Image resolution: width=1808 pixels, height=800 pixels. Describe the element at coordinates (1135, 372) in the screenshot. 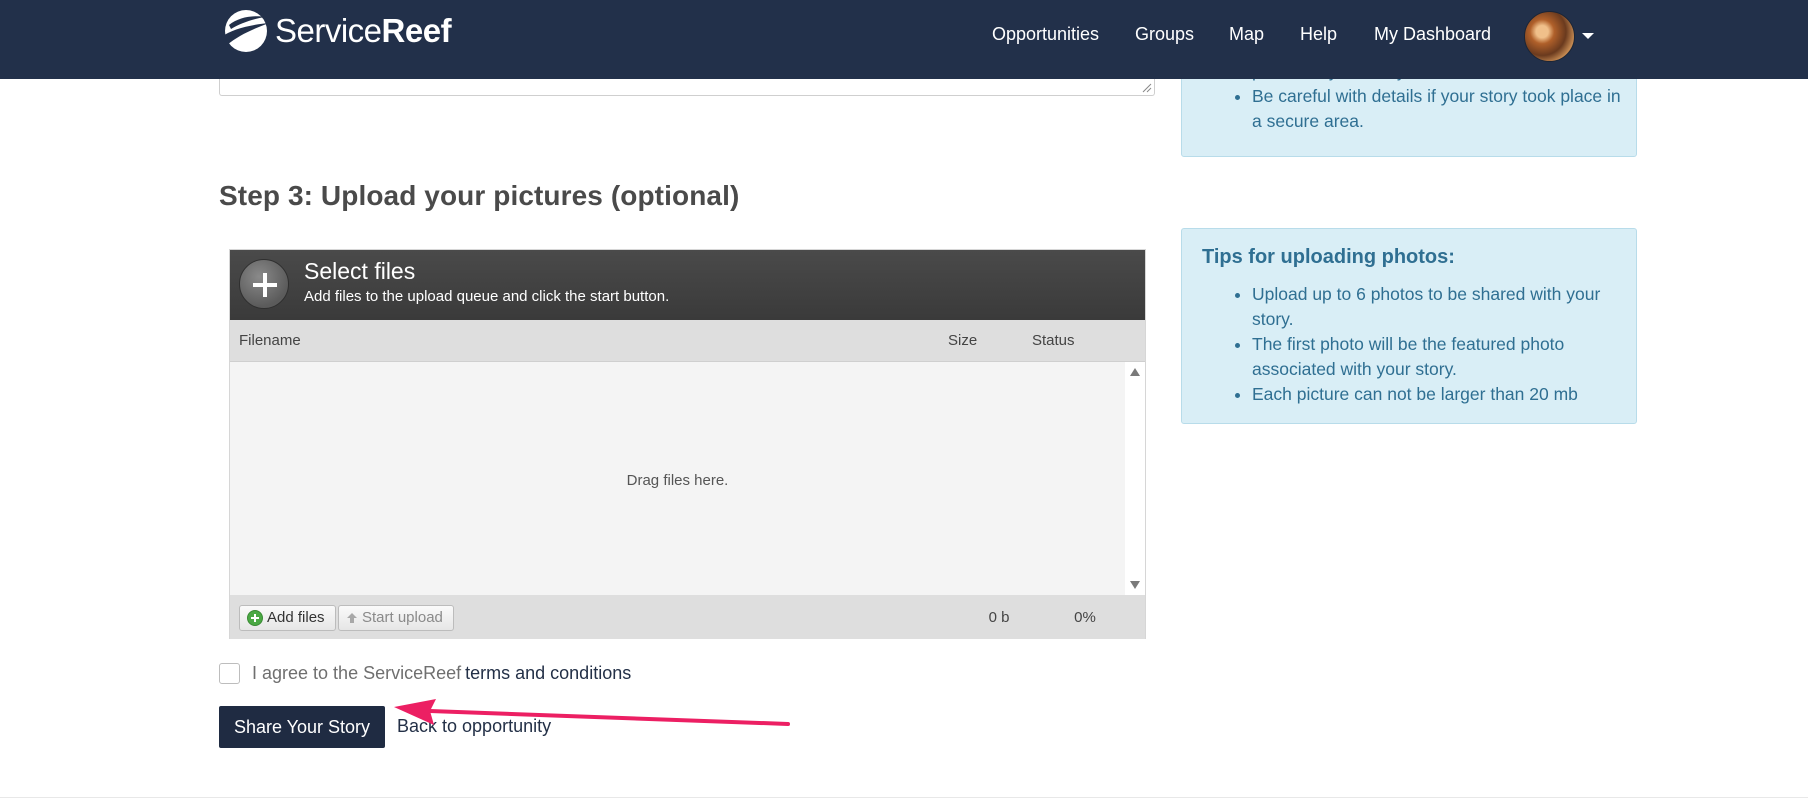

I see `scroll-up-icon` at that location.